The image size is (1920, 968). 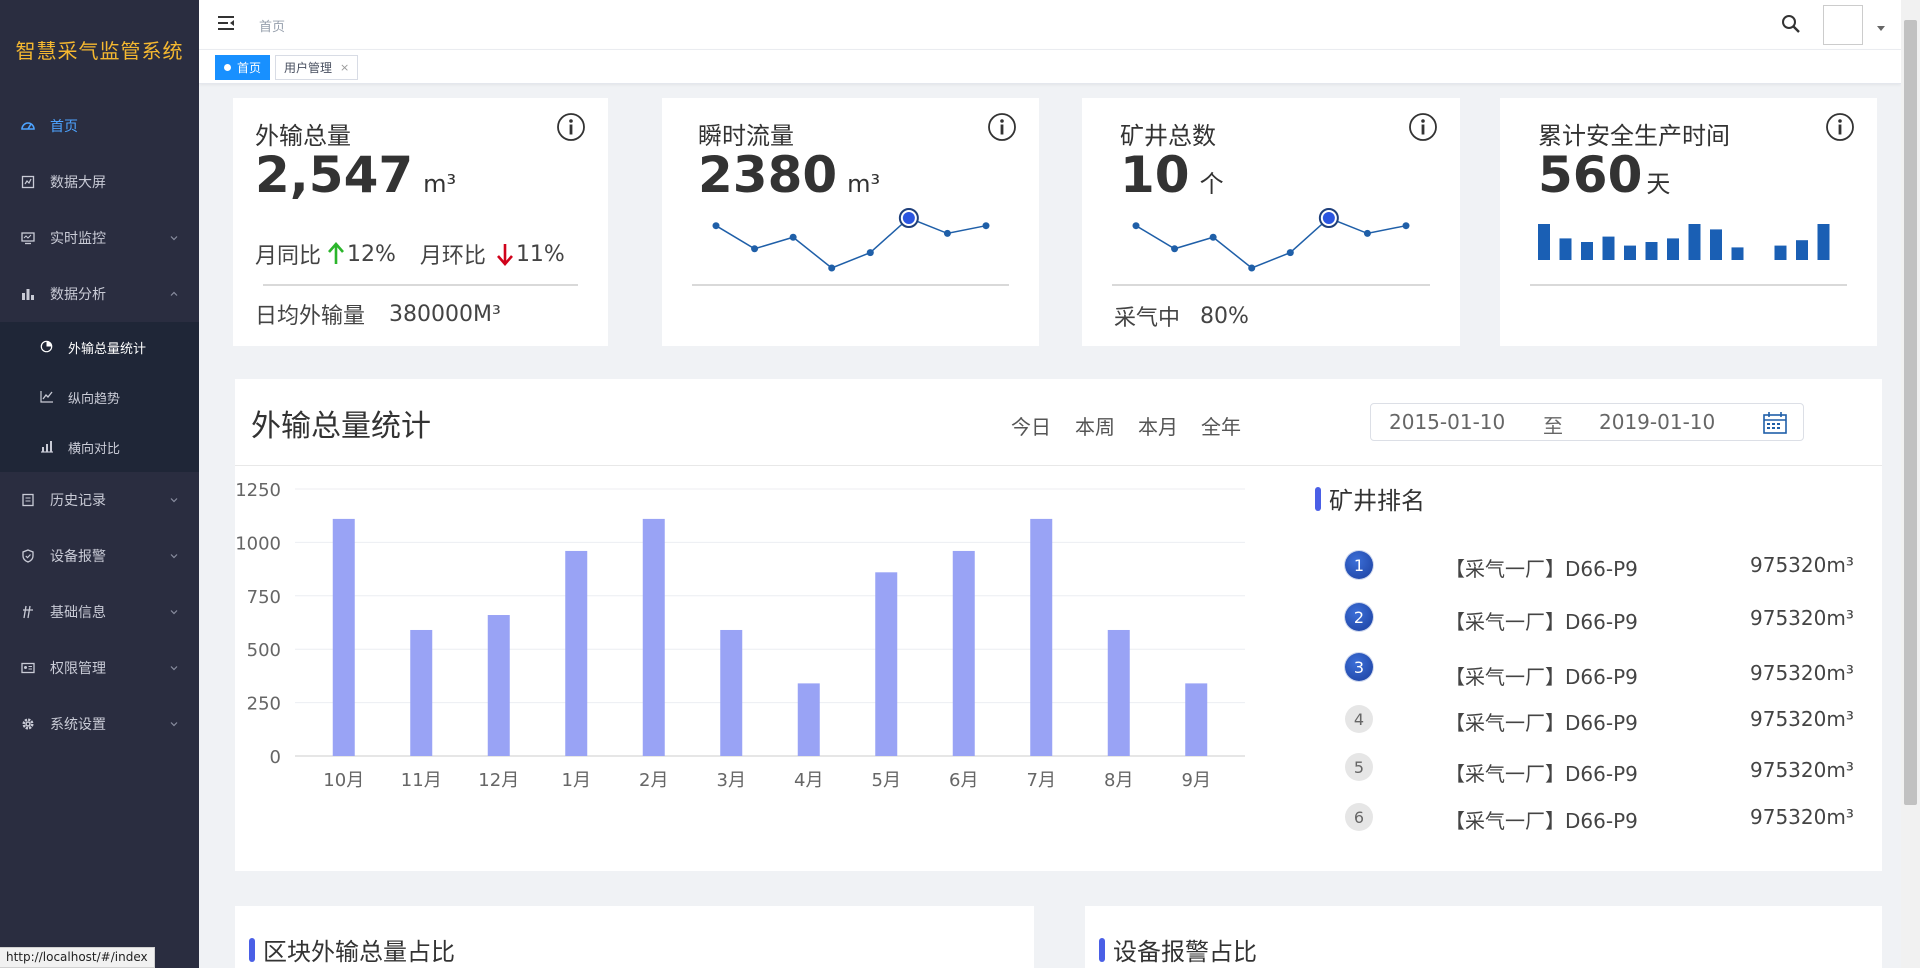 I want to click on sidebar-item-permission: 权限管理, so click(x=99, y=668).